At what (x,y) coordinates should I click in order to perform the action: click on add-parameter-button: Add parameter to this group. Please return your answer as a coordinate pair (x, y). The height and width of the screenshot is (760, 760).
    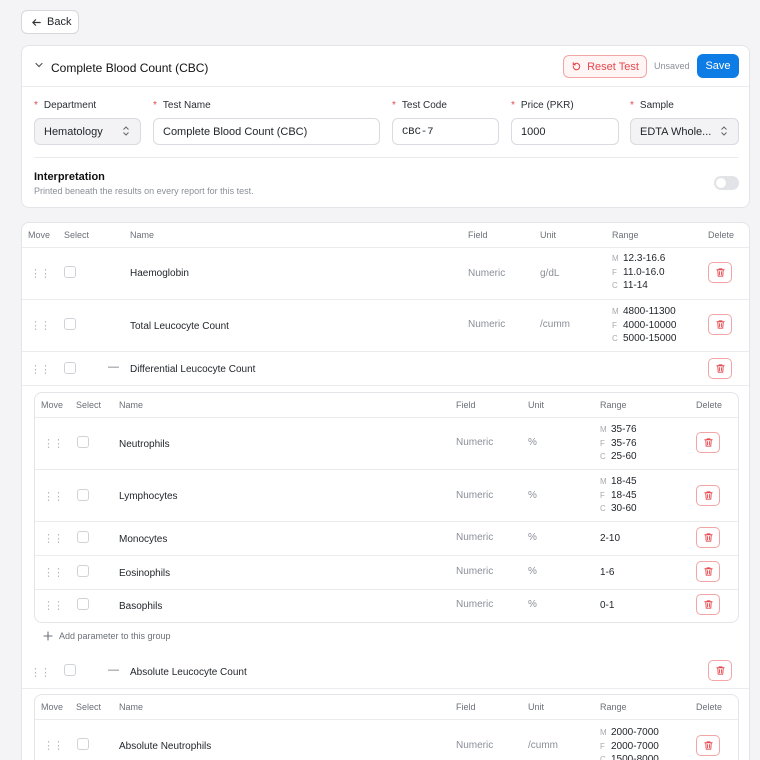
    Looking at the image, I should click on (107, 636).